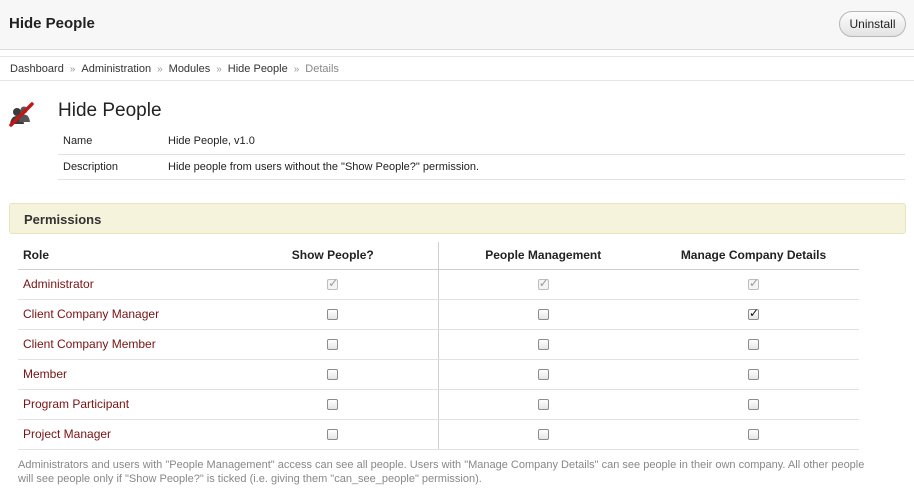  What do you see at coordinates (110, 142) in the screenshot?
I see `detail-key: Name` at bounding box center [110, 142].